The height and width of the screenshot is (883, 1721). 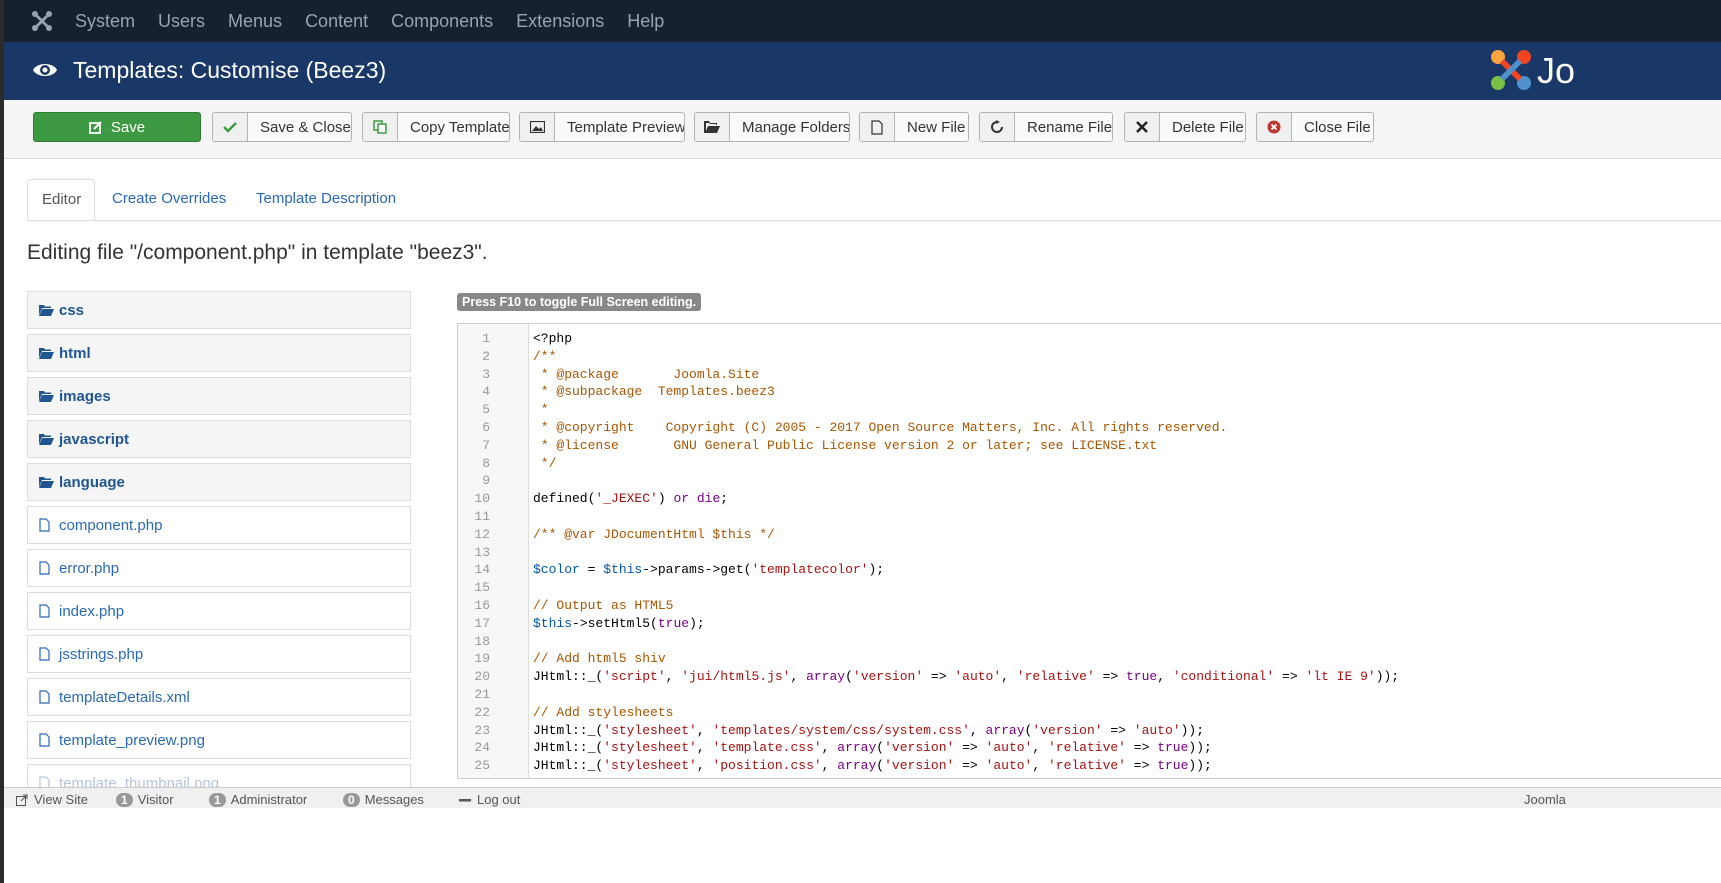 What do you see at coordinates (219, 568) in the screenshot?
I see `file-error-php: error.php` at bounding box center [219, 568].